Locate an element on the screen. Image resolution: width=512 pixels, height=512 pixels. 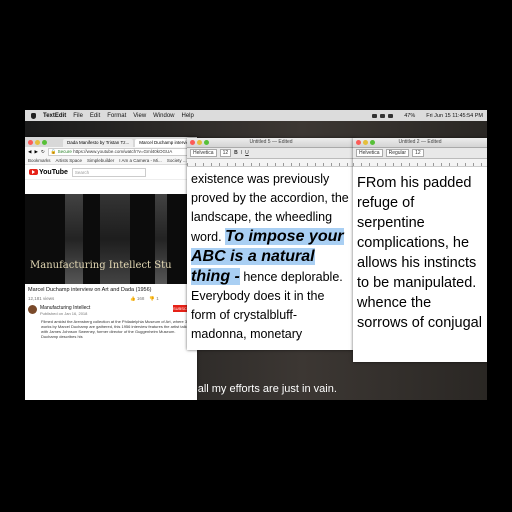
wifi-icon is located at coordinates (375, 115).